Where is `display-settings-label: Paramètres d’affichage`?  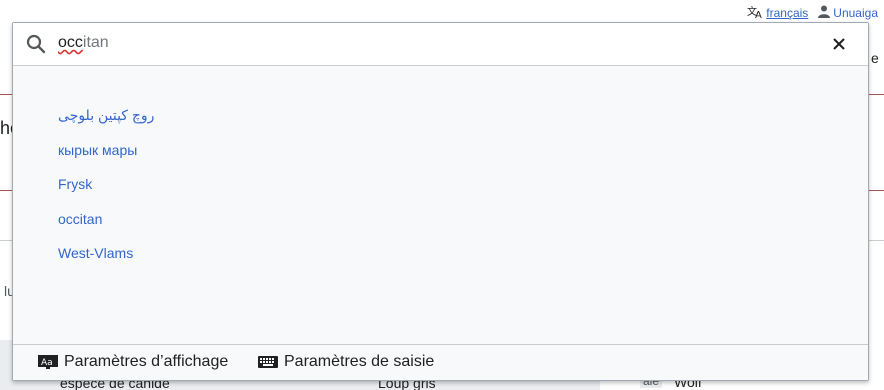
display-settings-label: Paramètres d’affichage is located at coordinates (146, 361).